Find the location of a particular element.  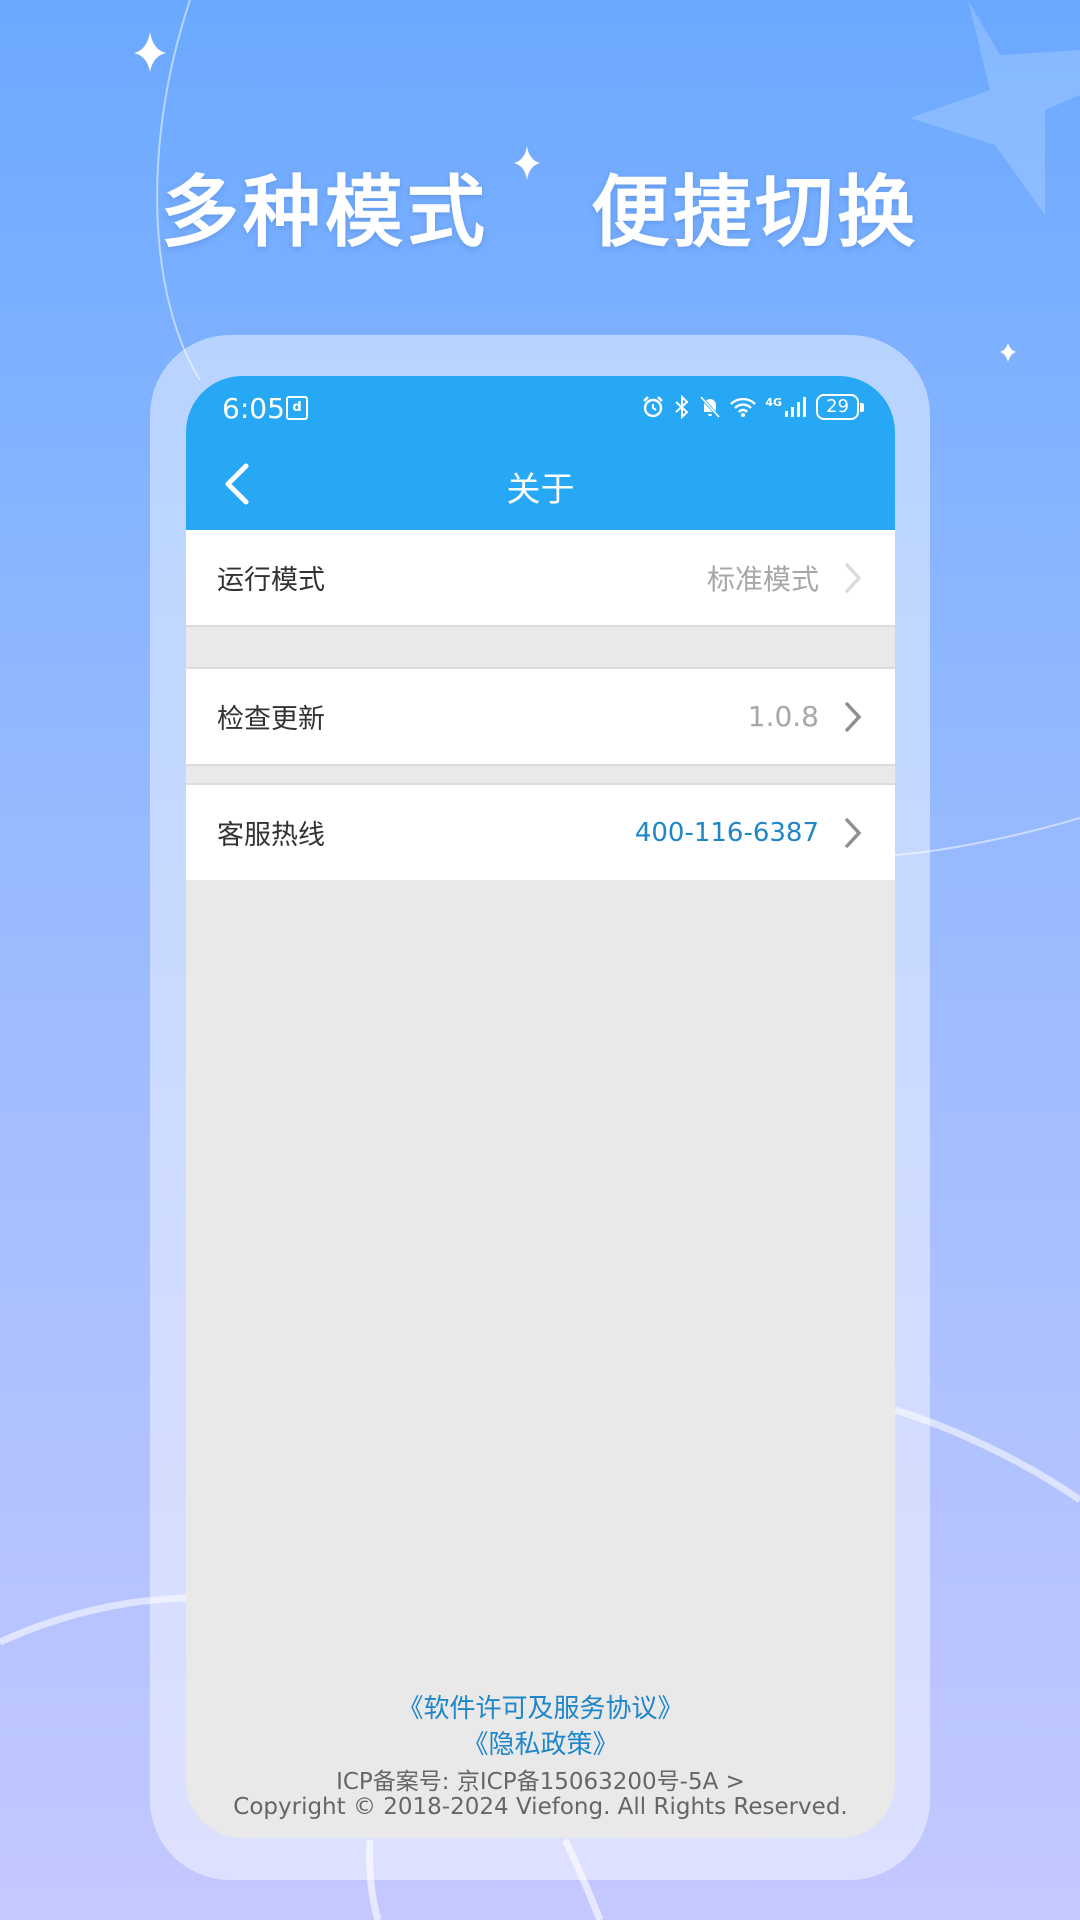

network-type: 4G is located at coordinates (774, 402).